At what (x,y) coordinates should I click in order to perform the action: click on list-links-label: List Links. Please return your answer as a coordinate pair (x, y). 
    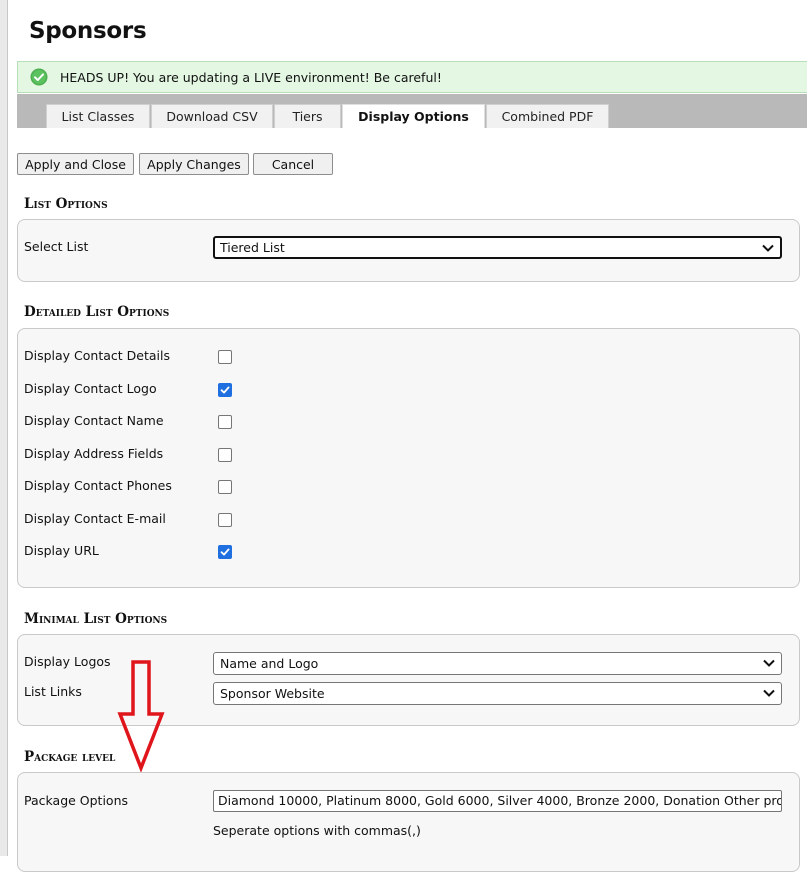
    Looking at the image, I should click on (53, 691).